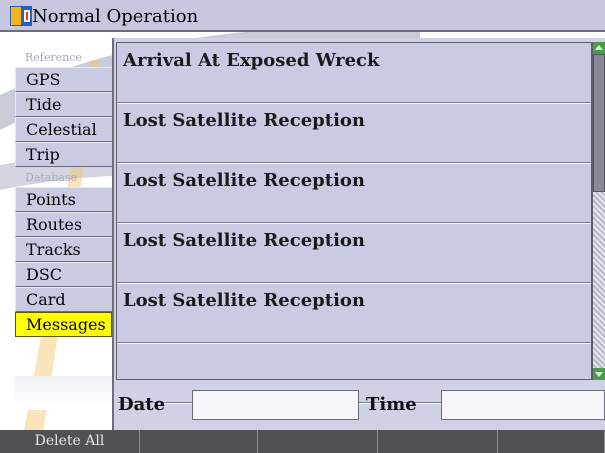  I want to click on sidebar-item-tide: Tide, so click(63, 104).